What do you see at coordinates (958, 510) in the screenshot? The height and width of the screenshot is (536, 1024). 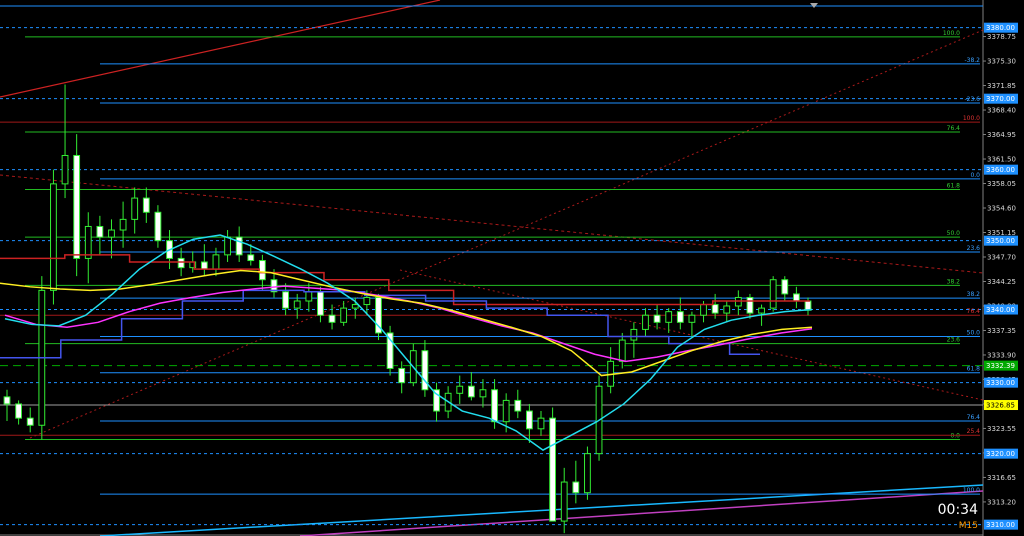 I see `candle-countdown: 00:34` at bounding box center [958, 510].